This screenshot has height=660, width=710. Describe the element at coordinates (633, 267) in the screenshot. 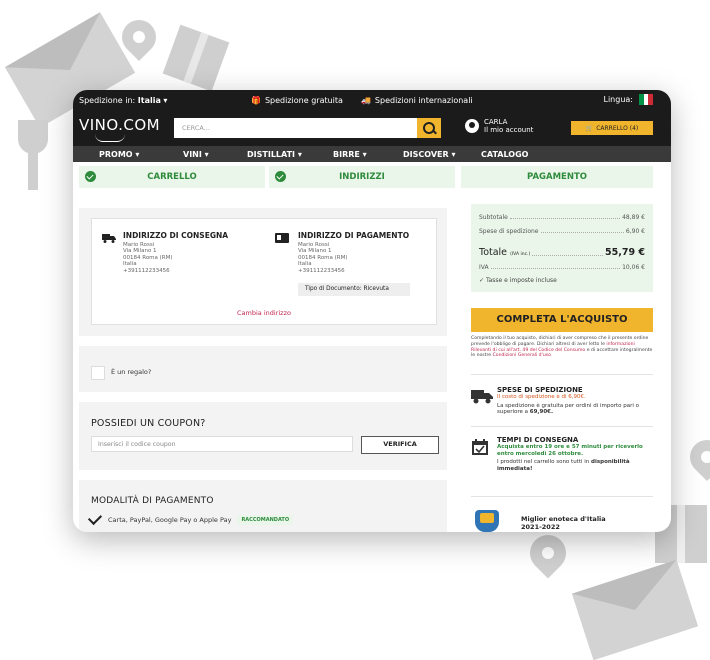

I see `vat-value: 10,06 €` at that location.